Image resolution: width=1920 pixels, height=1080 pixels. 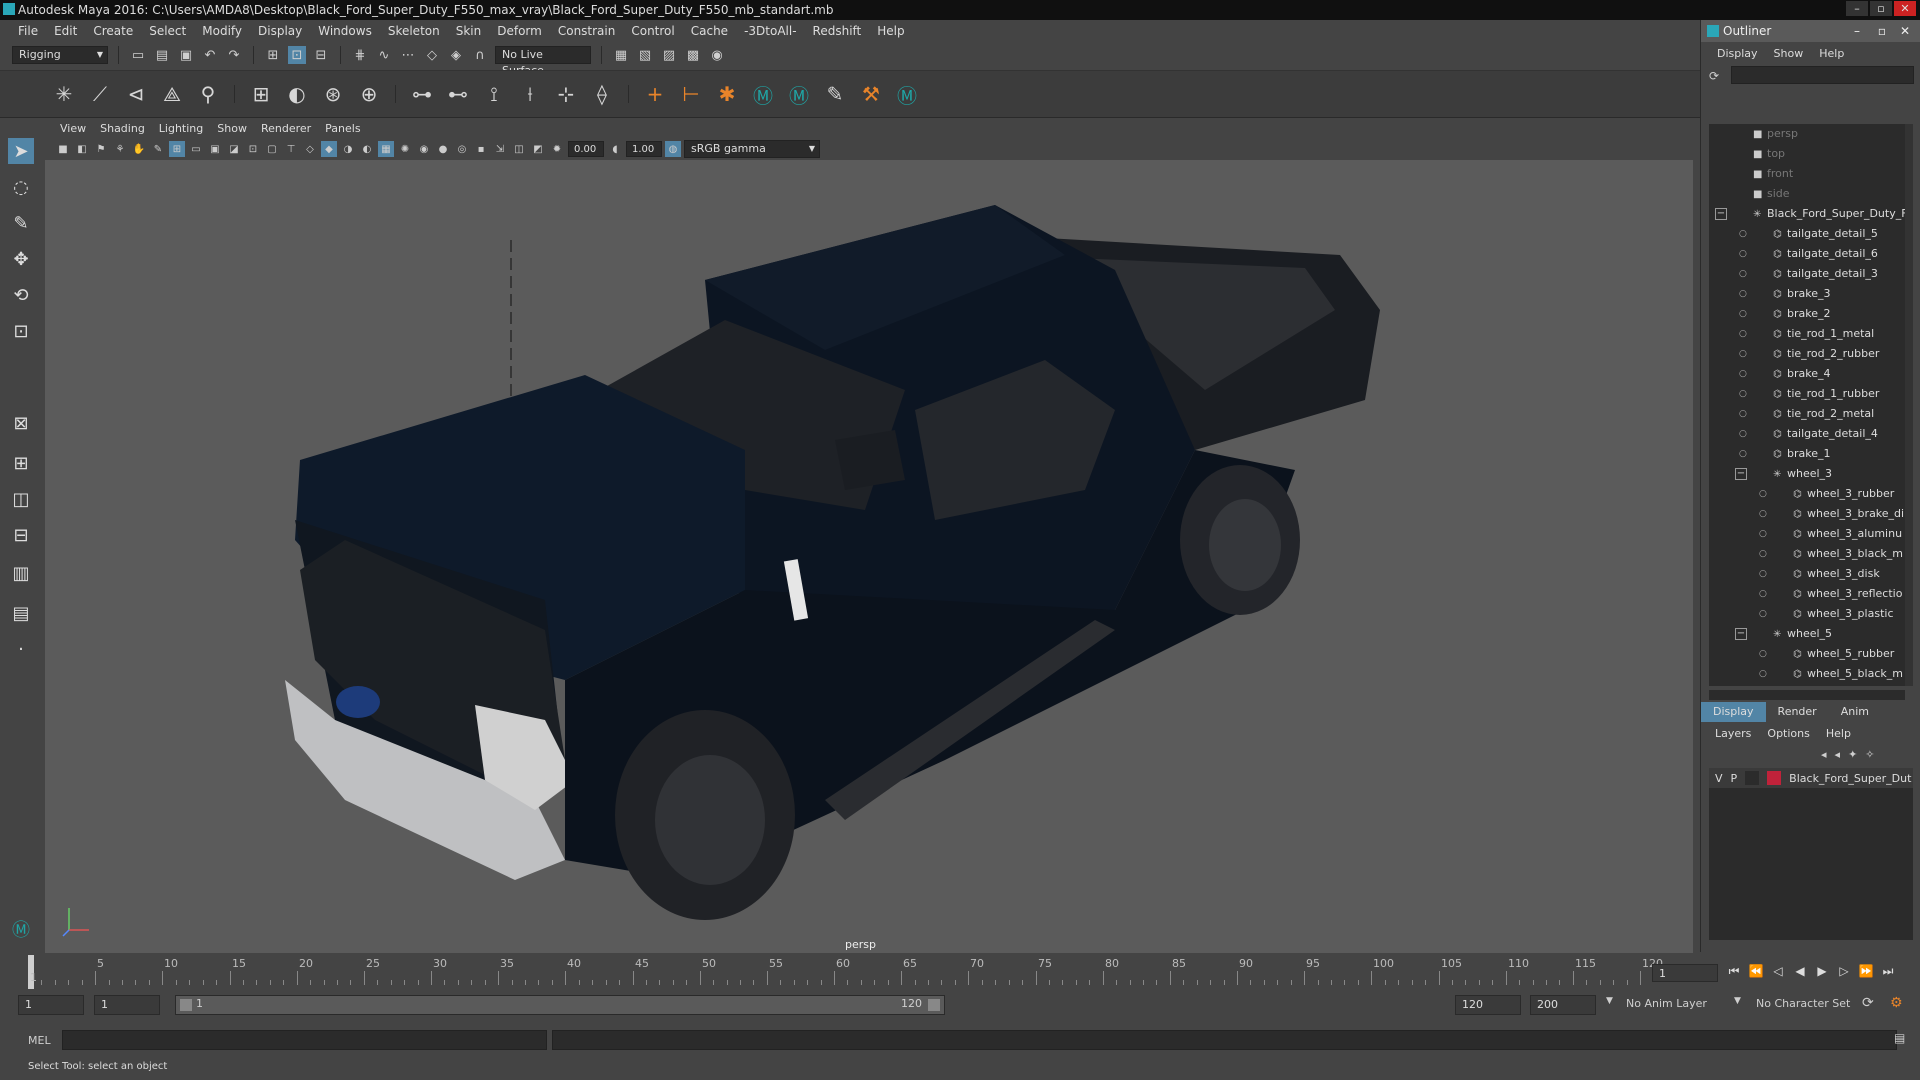 I want to click on filter-icon: ⟳, so click(x=1714, y=76).